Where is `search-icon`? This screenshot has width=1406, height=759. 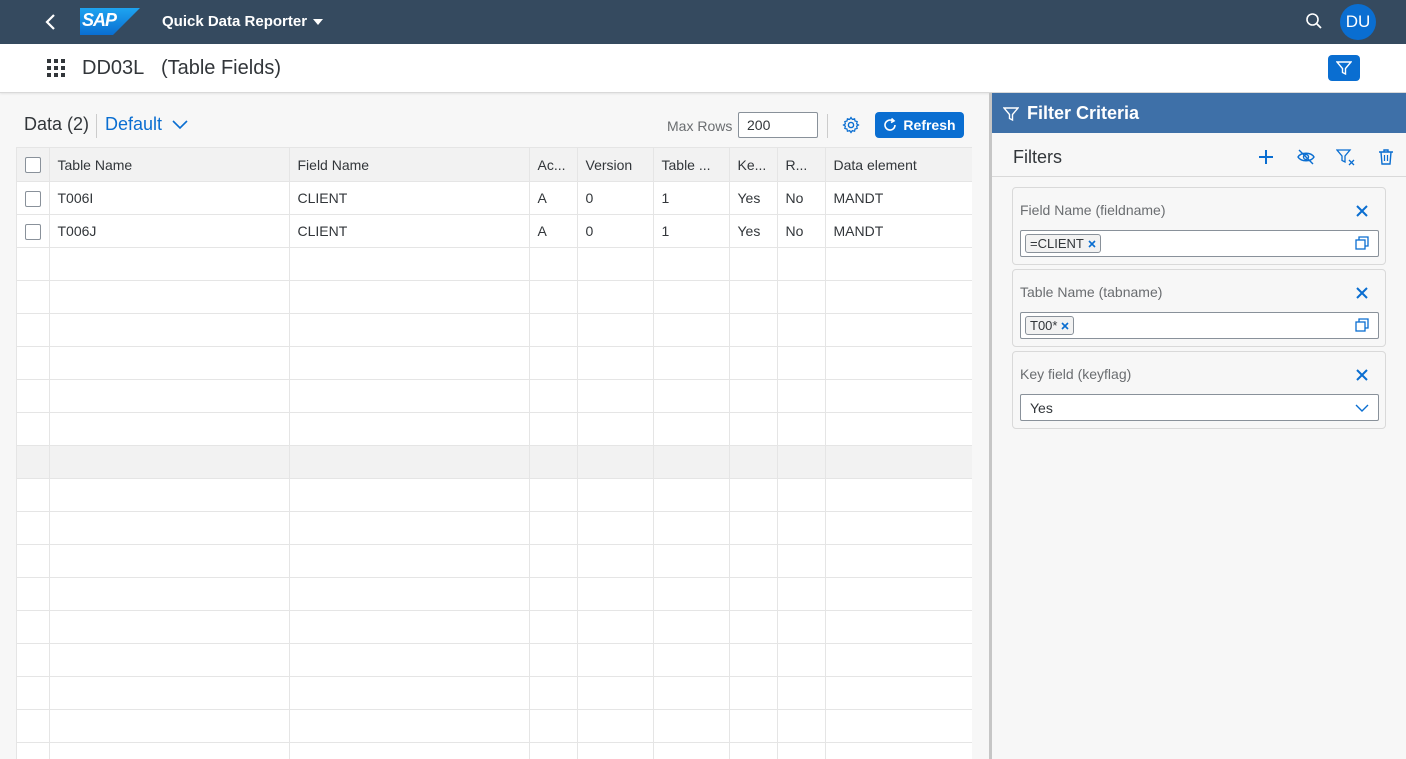
search-icon is located at coordinates (1314, 21).